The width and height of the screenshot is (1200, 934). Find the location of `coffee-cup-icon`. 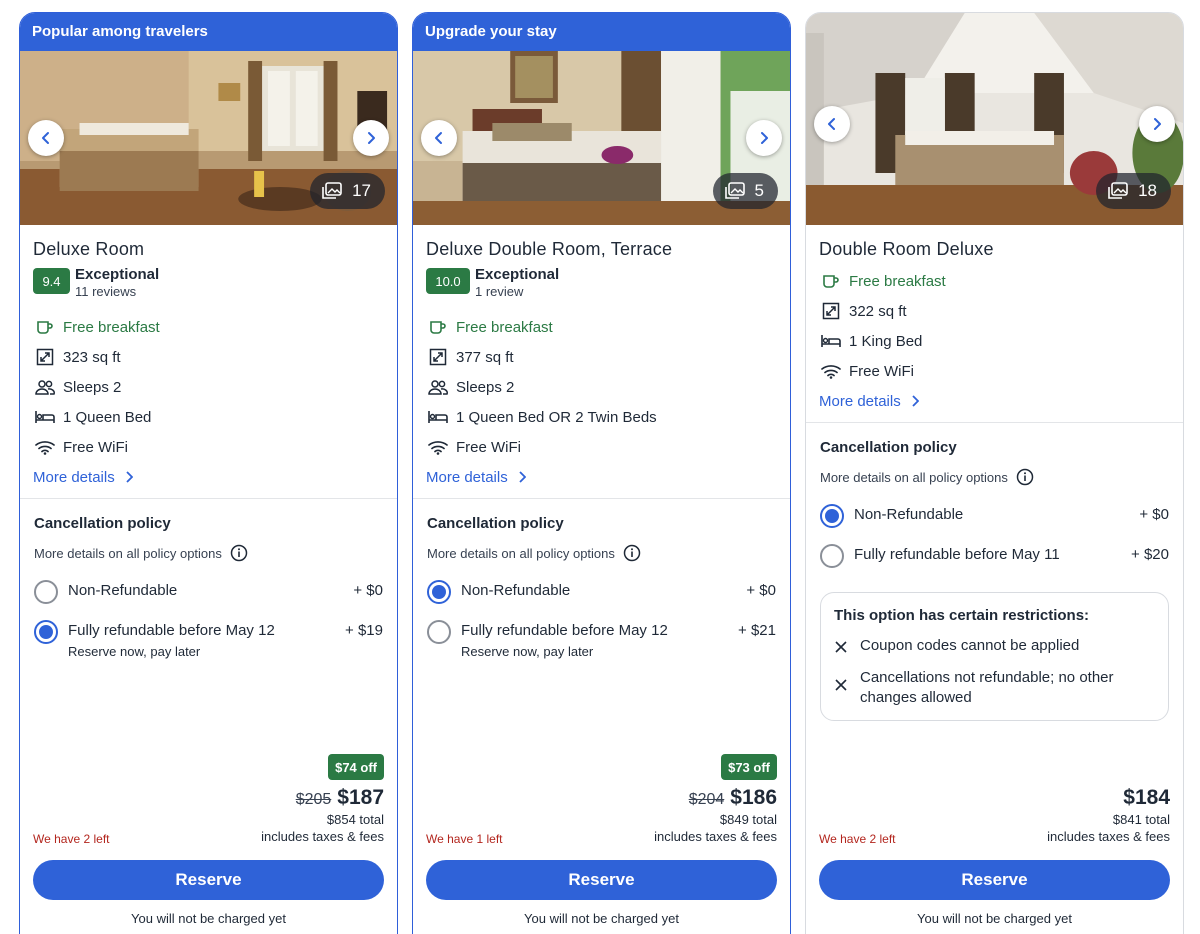

coffee-cup-icon is located at coordinates (45, 327).